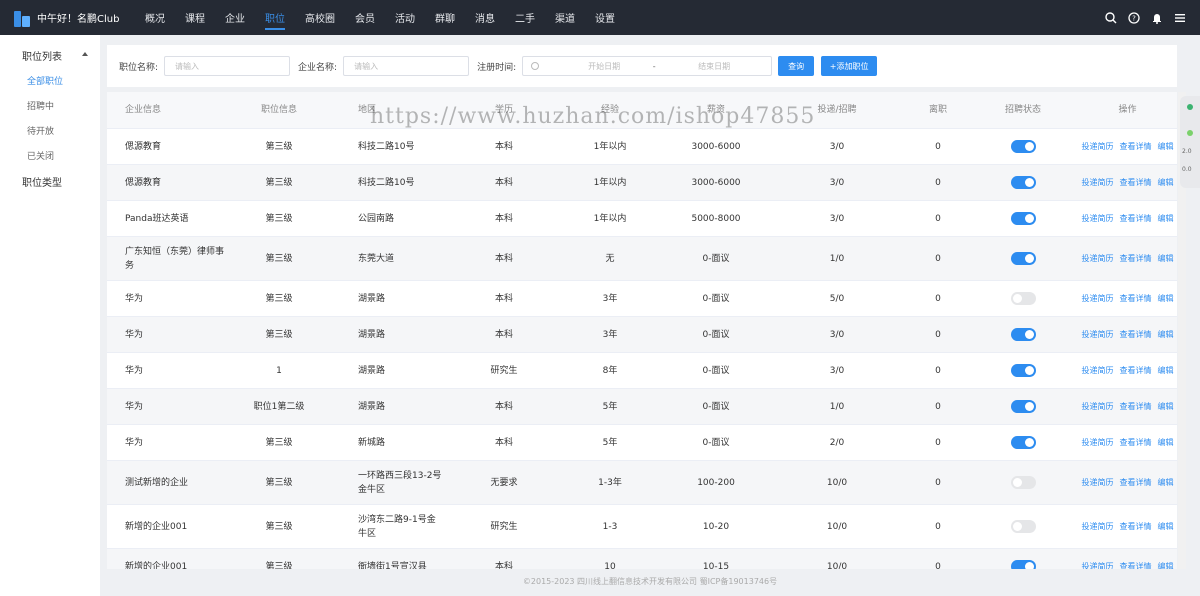  What do you see at coordinates (503, 146) in the screenshot?
I see `cell-edu: 本科` at bounding box center [503, 146].